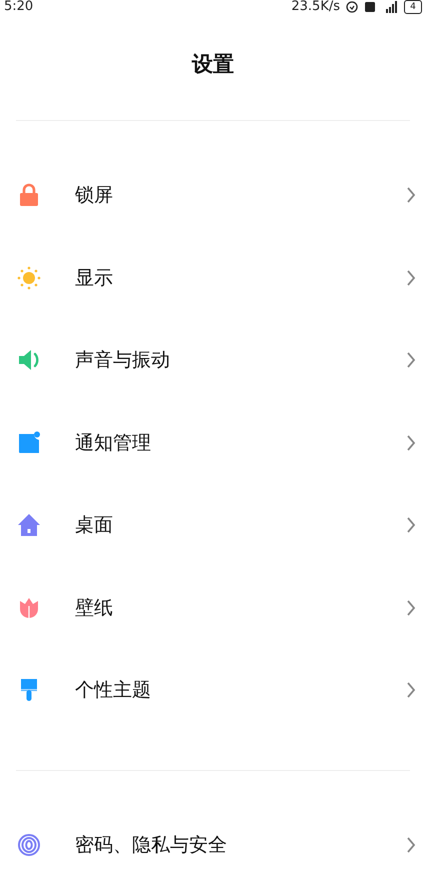 The image size is (426, 881). What do you see at coordinates (213, 690) in the screenshot?
I see `settings-item: 个性主题` at bounding box center [213, 690].